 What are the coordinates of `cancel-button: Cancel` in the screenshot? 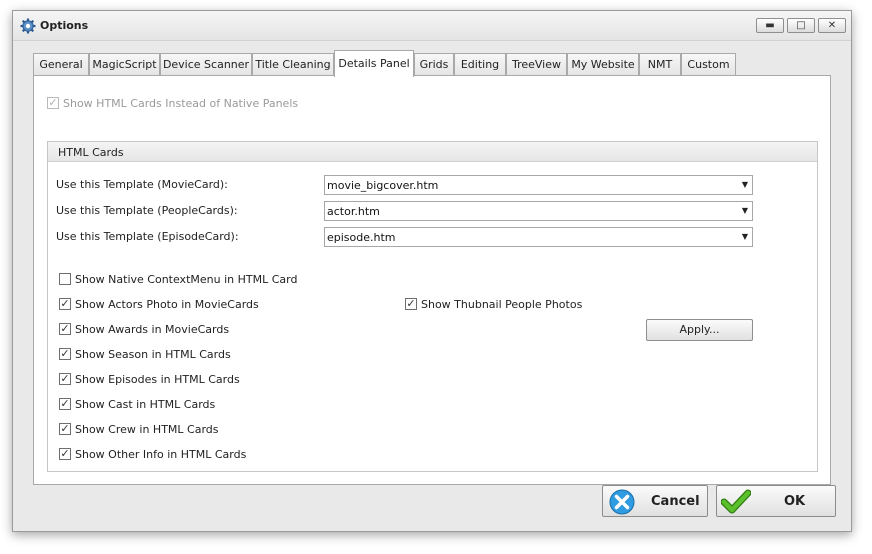 It's located at (655, 501).